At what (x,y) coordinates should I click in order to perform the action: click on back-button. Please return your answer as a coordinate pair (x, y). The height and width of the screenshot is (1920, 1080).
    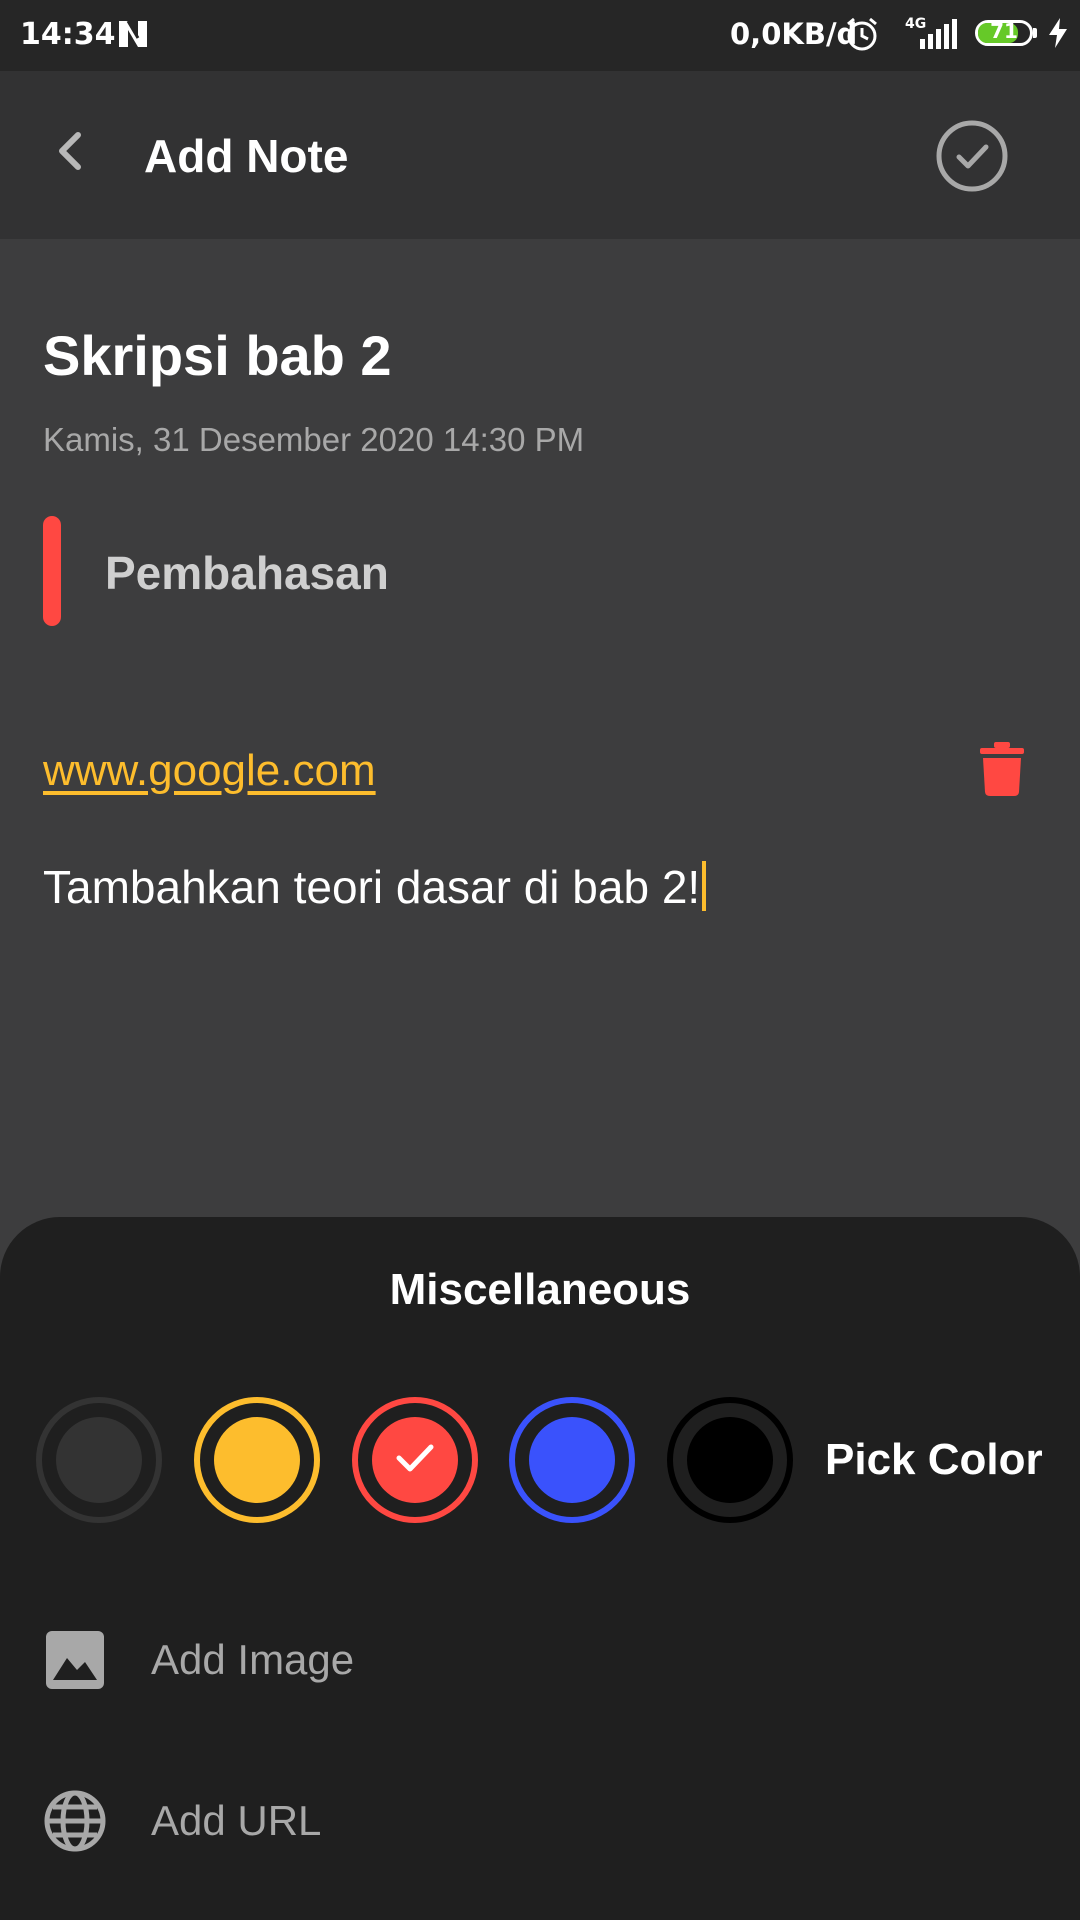
    Looking at the image, I should click on (72, 151).